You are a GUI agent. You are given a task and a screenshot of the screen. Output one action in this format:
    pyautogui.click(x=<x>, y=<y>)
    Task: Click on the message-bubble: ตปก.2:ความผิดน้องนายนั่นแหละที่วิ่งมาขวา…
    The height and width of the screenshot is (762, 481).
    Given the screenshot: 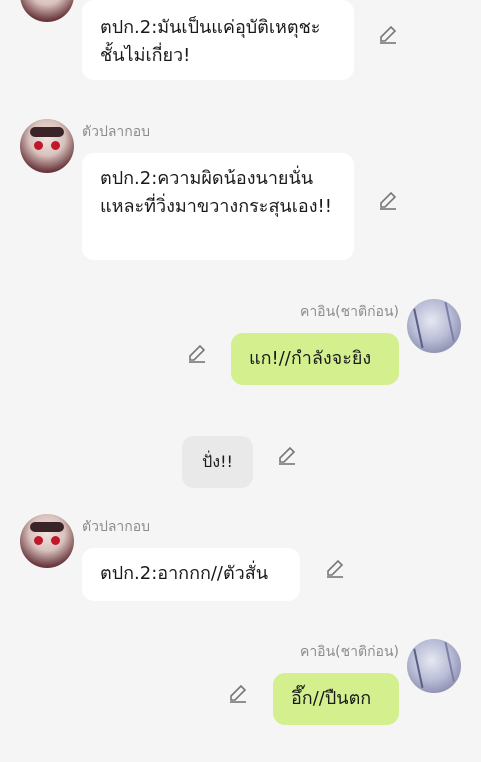 What is the action you would take?
    pyautogui.click(x=218, y=206)
    